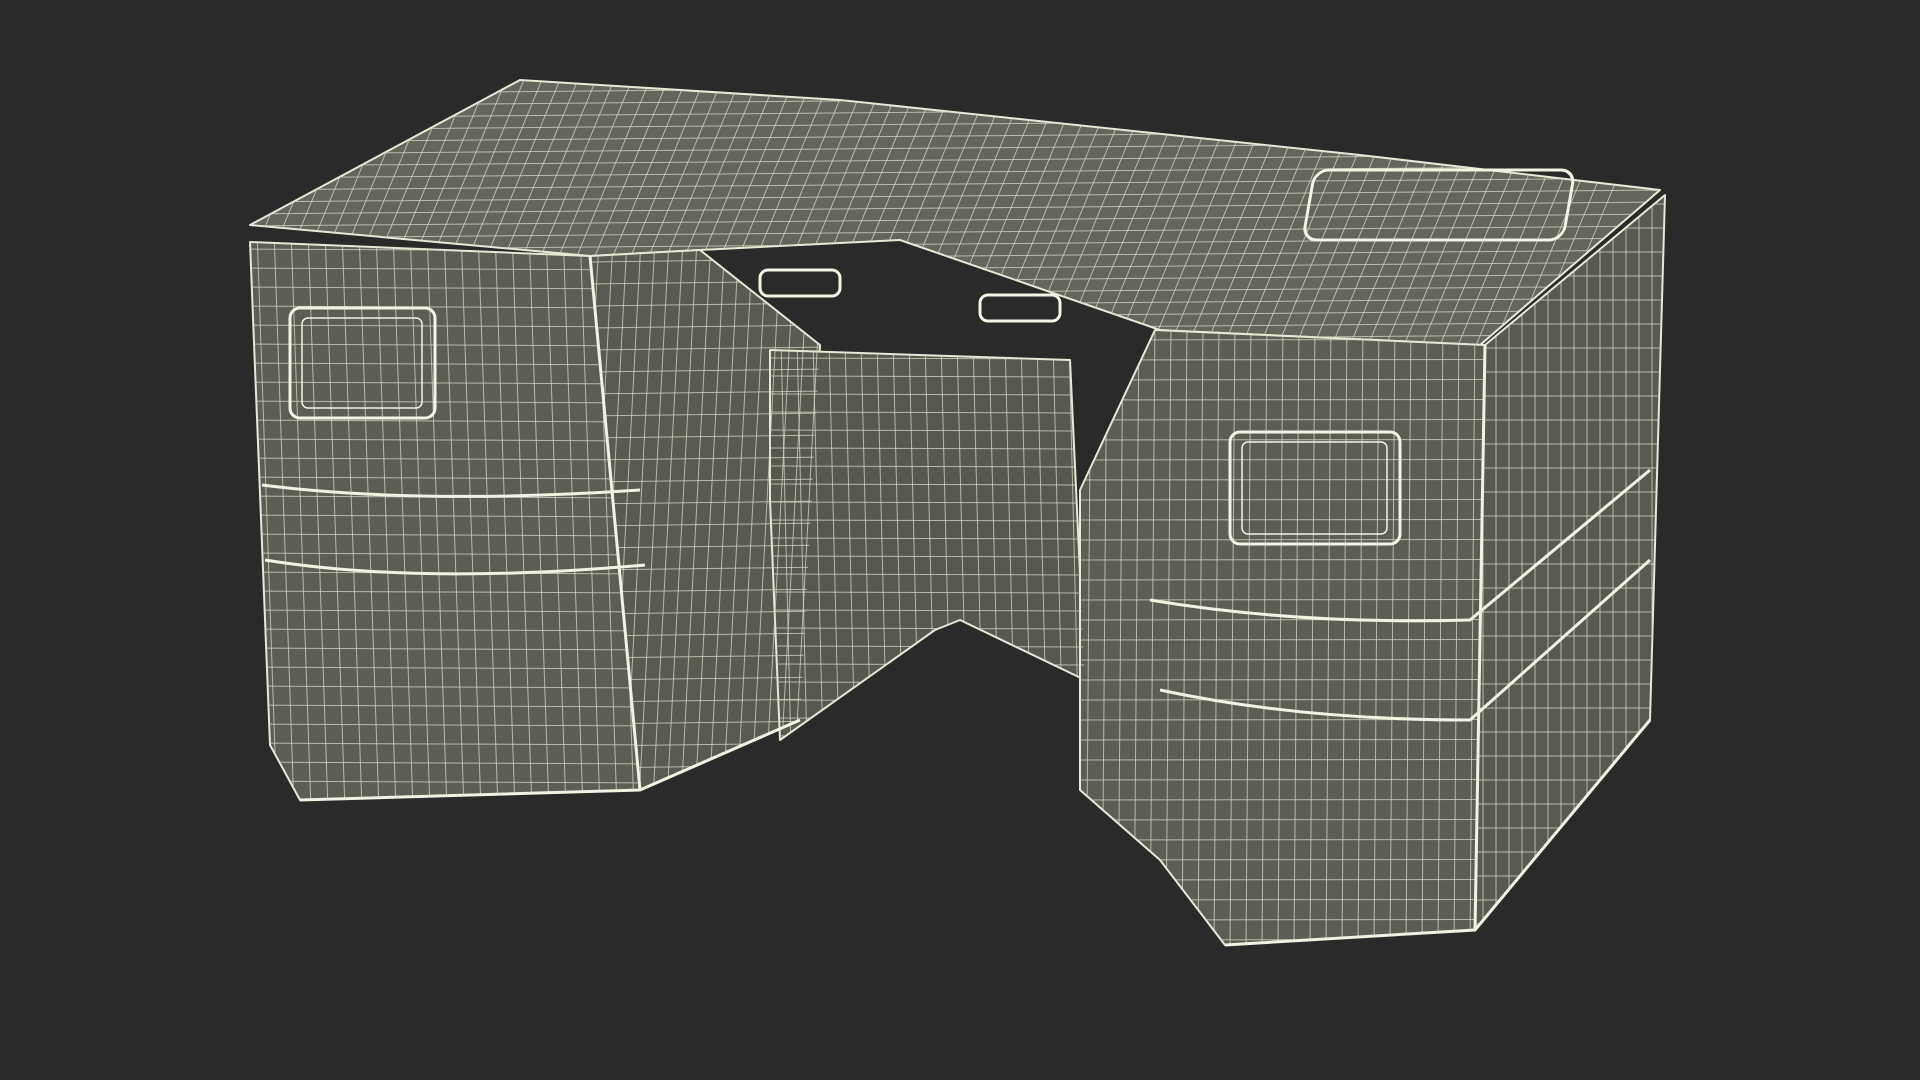 The width and height of the screenshot is (1920, 1080). Describe the element at coordinates (927, 545) in the screenshot. I see `knee-space-back` at that location.